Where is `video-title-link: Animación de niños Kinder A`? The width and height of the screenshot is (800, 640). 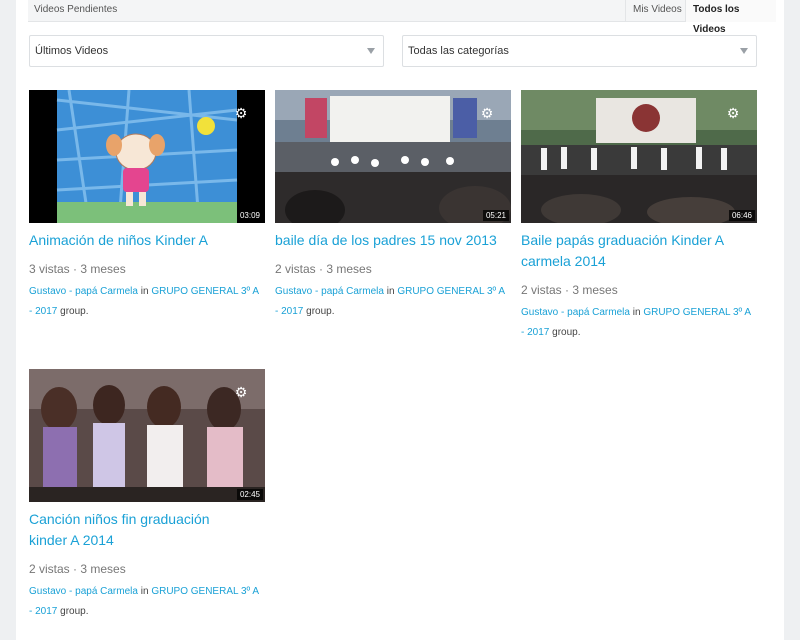 video-title-link: Animación de niños Kinder A is located at coordinates (147, 240).